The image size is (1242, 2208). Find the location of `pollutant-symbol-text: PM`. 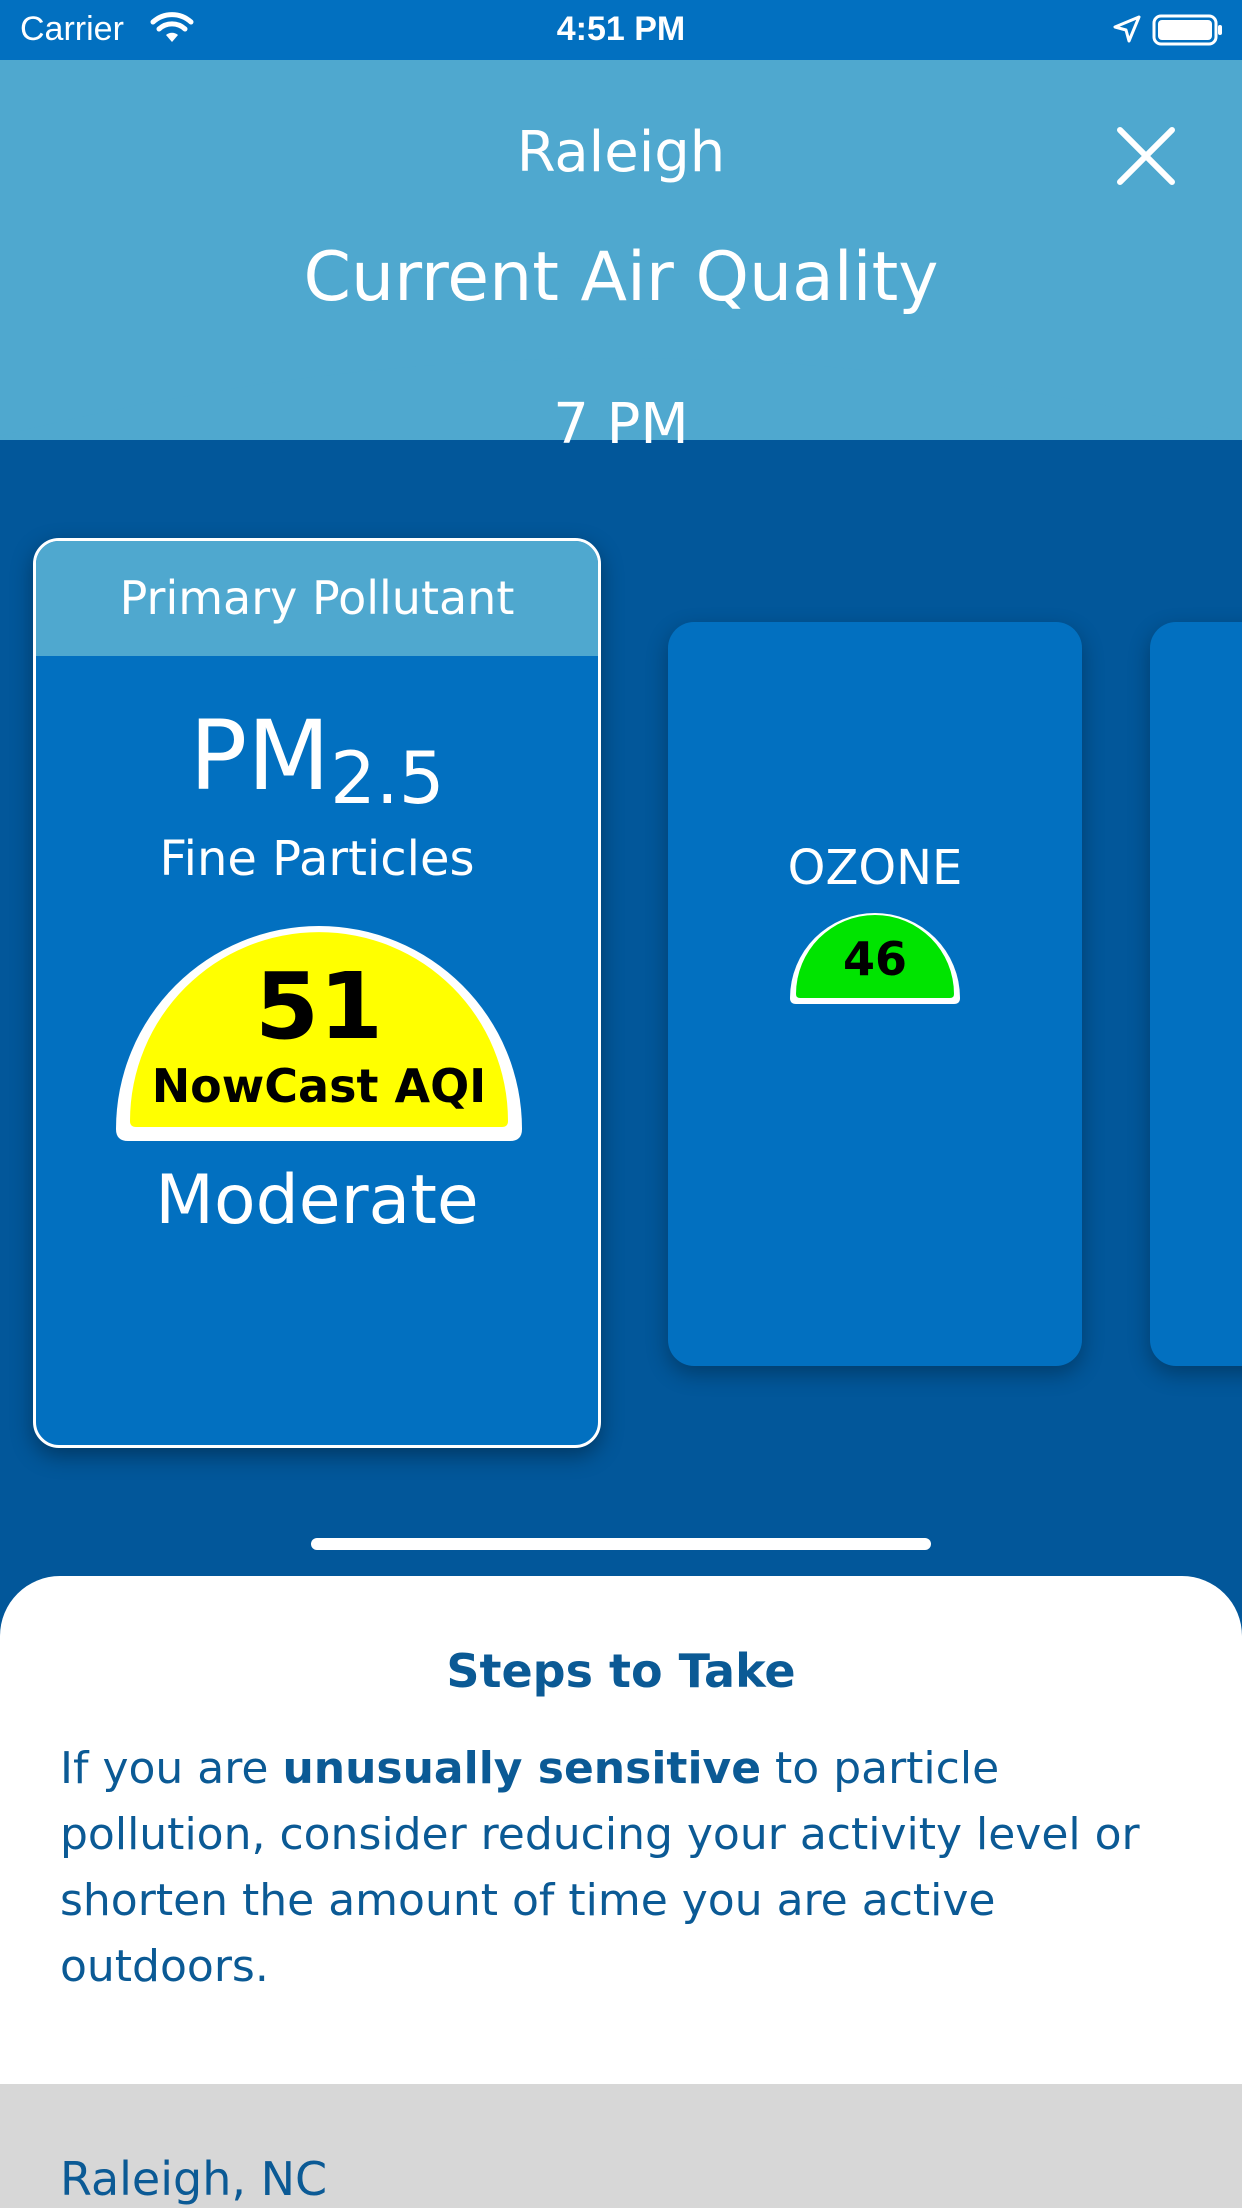

pollutant-symbol-text: PM is located at coordinates (260, 756).